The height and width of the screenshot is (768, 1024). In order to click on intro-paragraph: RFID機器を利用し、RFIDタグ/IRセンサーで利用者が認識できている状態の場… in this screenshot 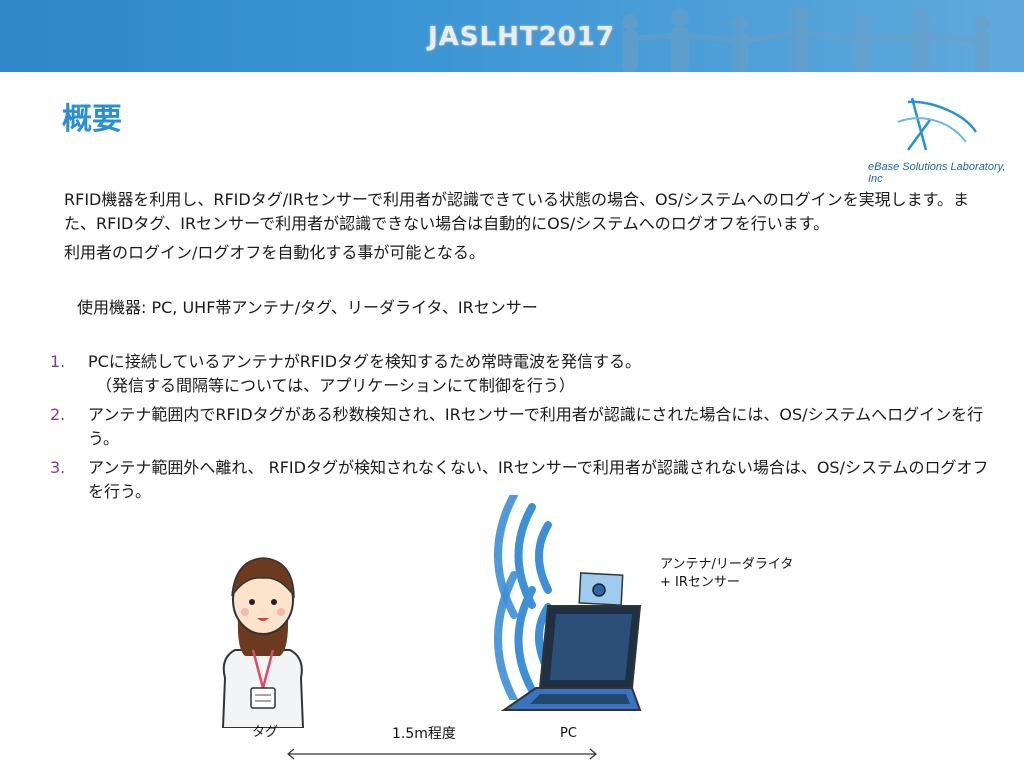, I will do `click(517, 211)`.